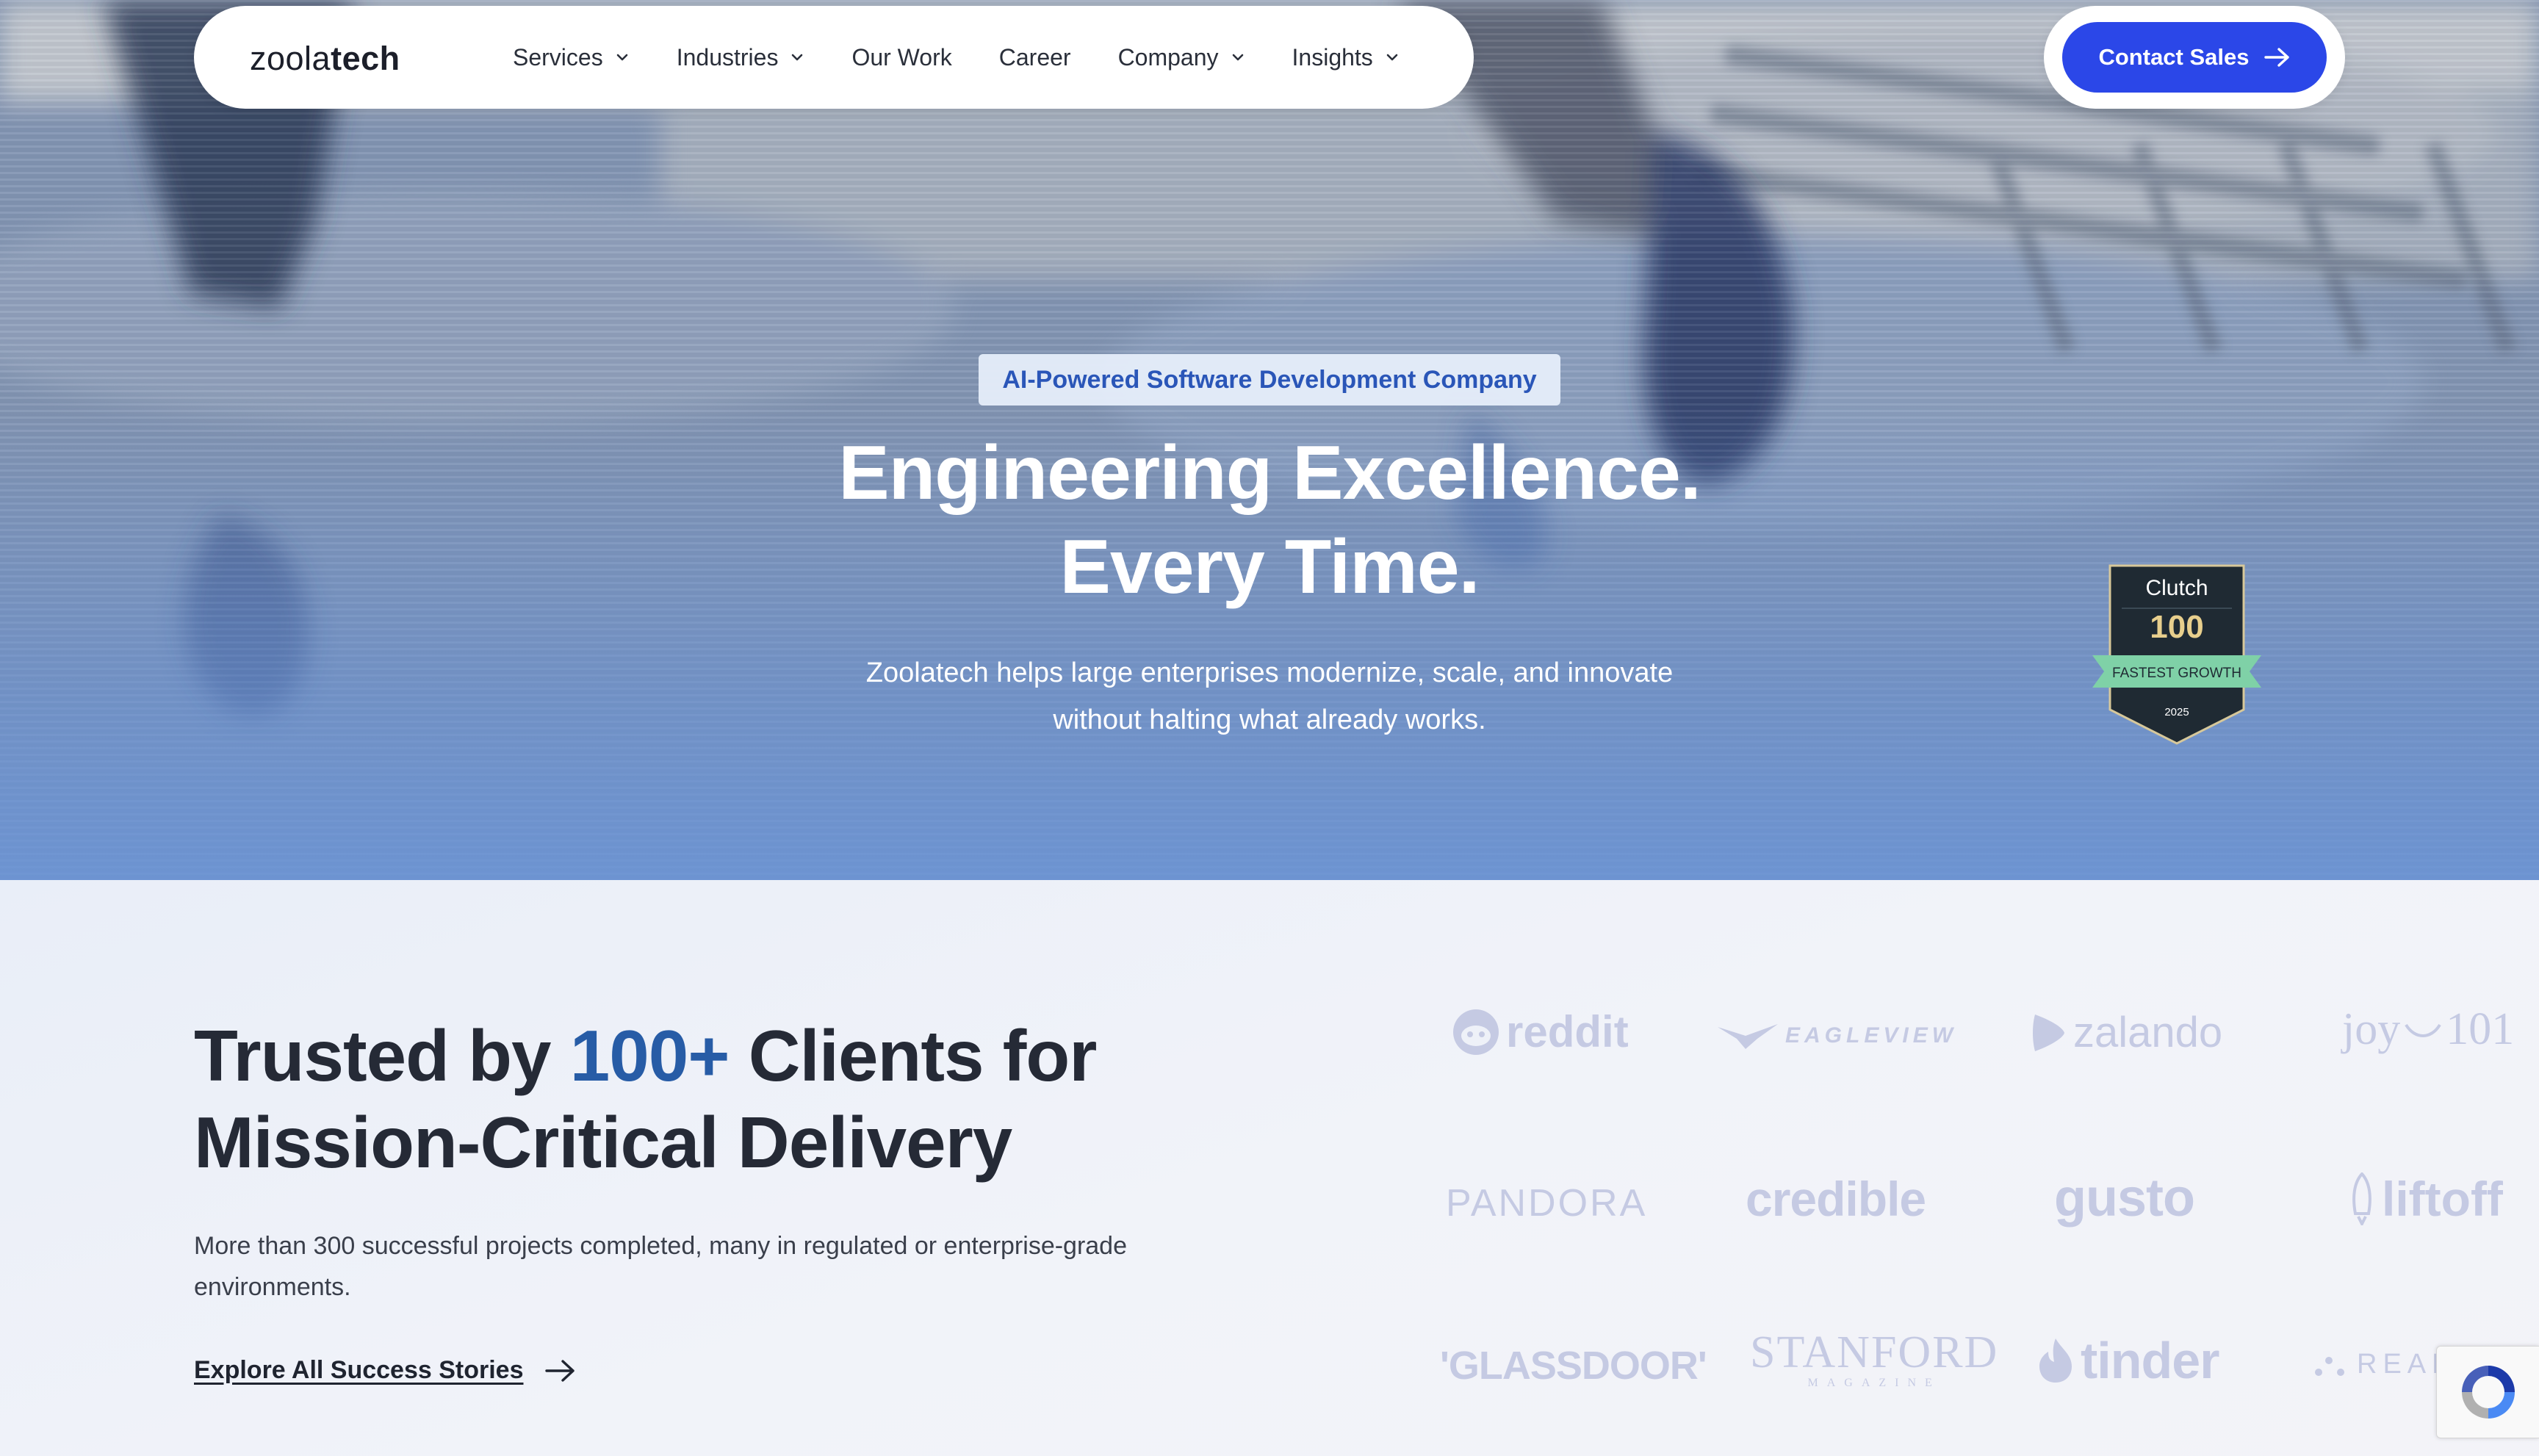 The height and width of the screenshot is (1456, 2539). I want to click on clients-count-highlight: 100+, so click(649, 1055).